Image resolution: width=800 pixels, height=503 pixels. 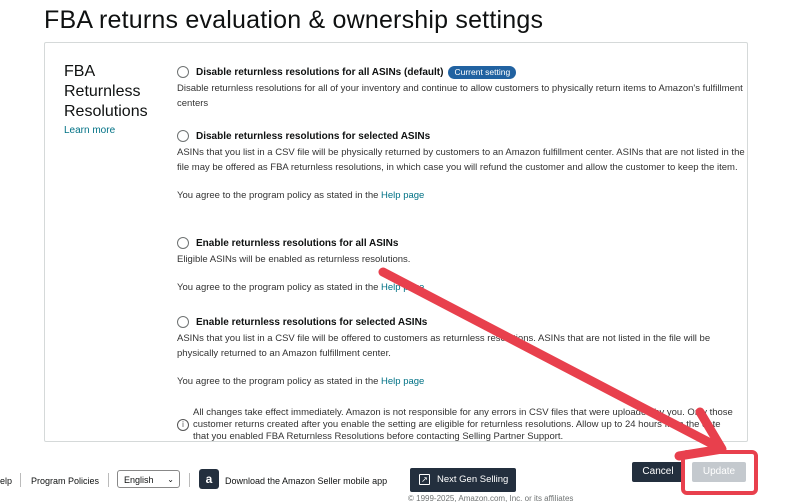 I want to click on radio-disable-selected, so click(x=183, y=136).